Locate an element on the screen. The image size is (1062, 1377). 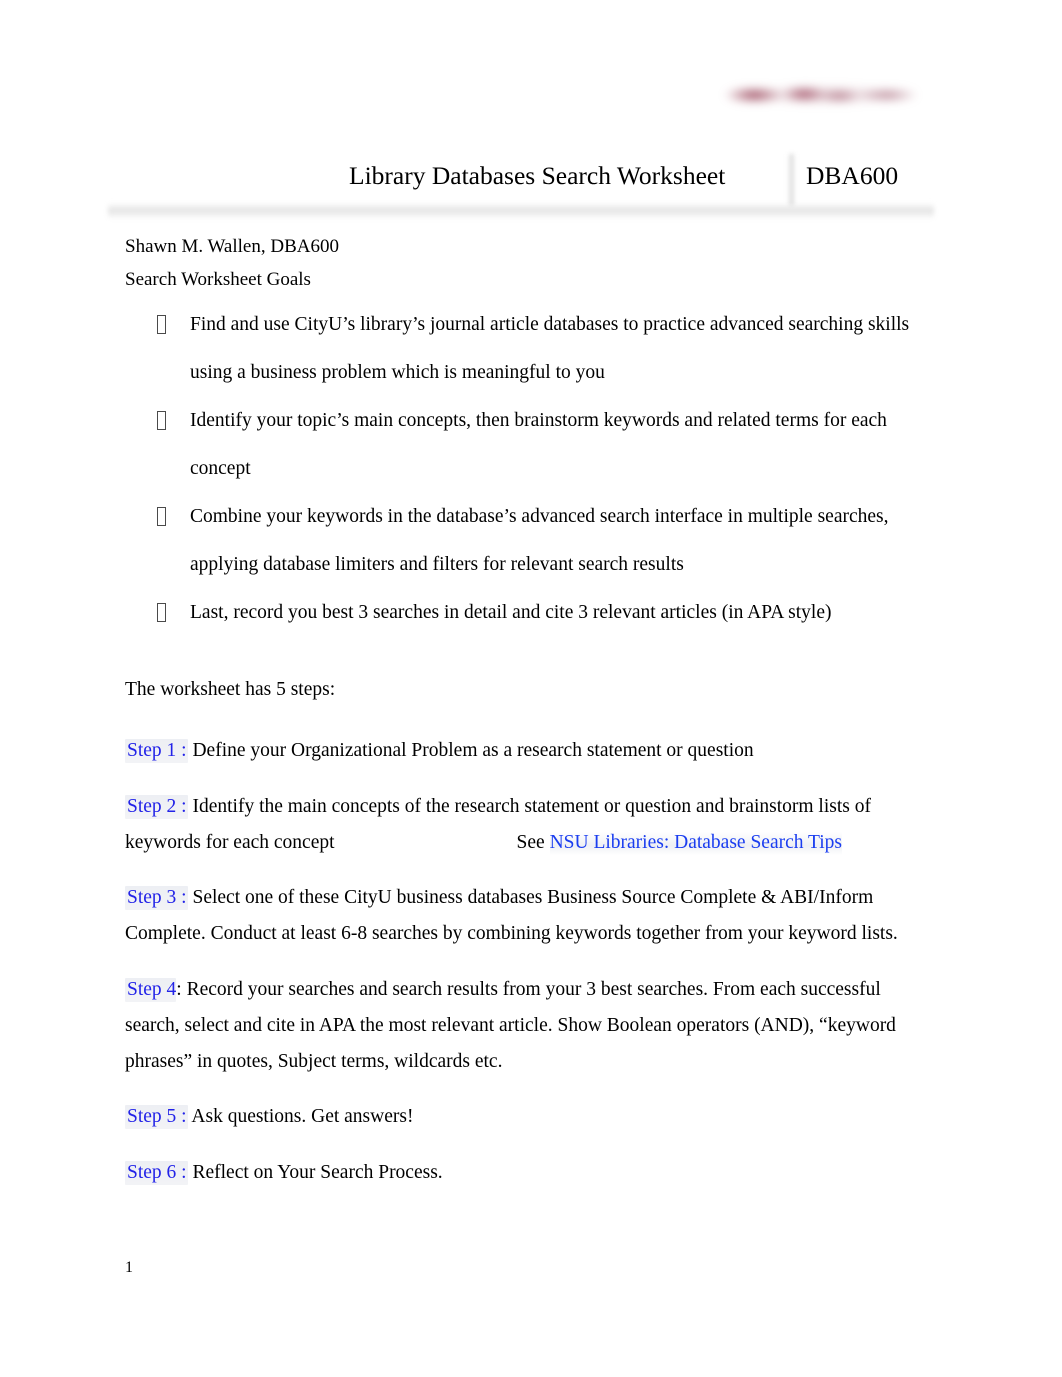
step-6-body: Reflect on Your Search Process. is located at coordinates (315, 1172).